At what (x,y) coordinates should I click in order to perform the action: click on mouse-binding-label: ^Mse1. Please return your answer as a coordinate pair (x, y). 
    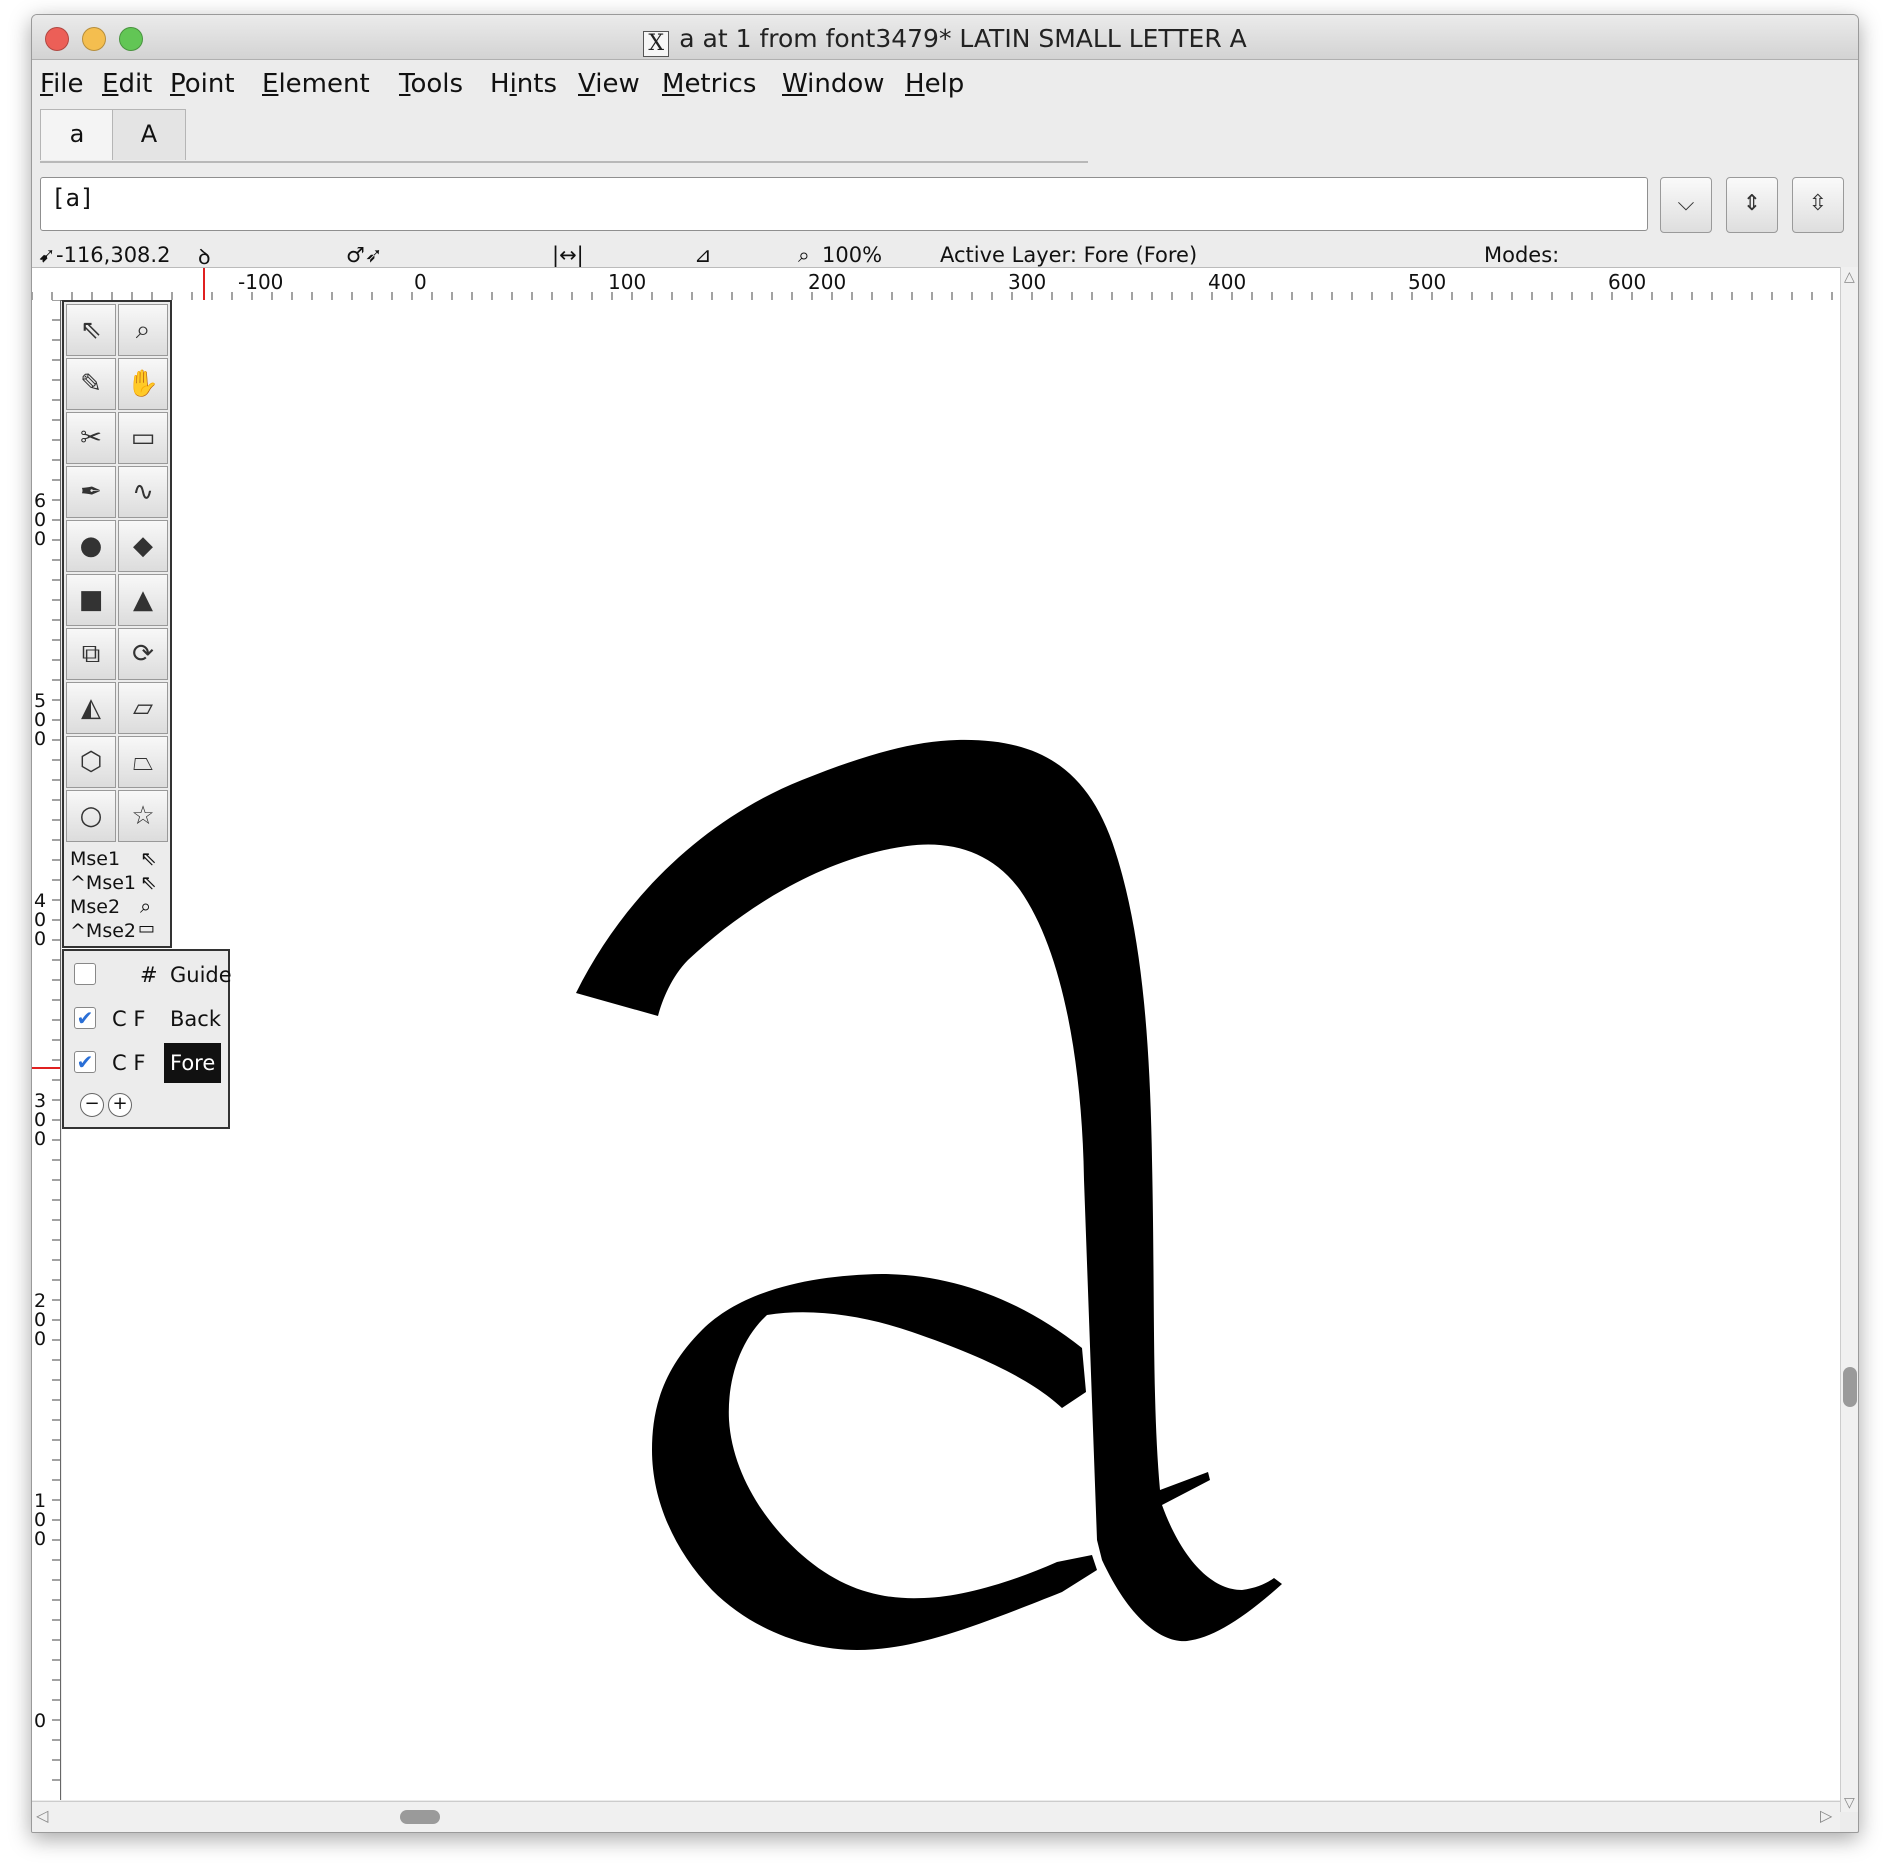
    Looking at the image, I should click on (103, 883).